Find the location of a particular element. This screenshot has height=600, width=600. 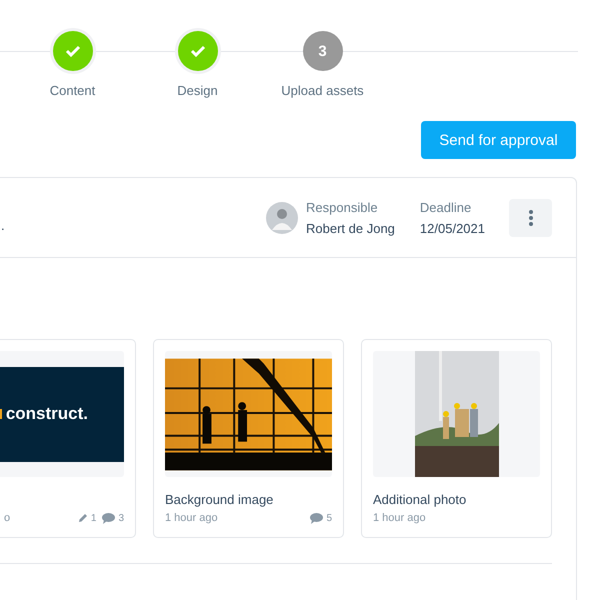

more-options-button is located at coordinates (530, 217).